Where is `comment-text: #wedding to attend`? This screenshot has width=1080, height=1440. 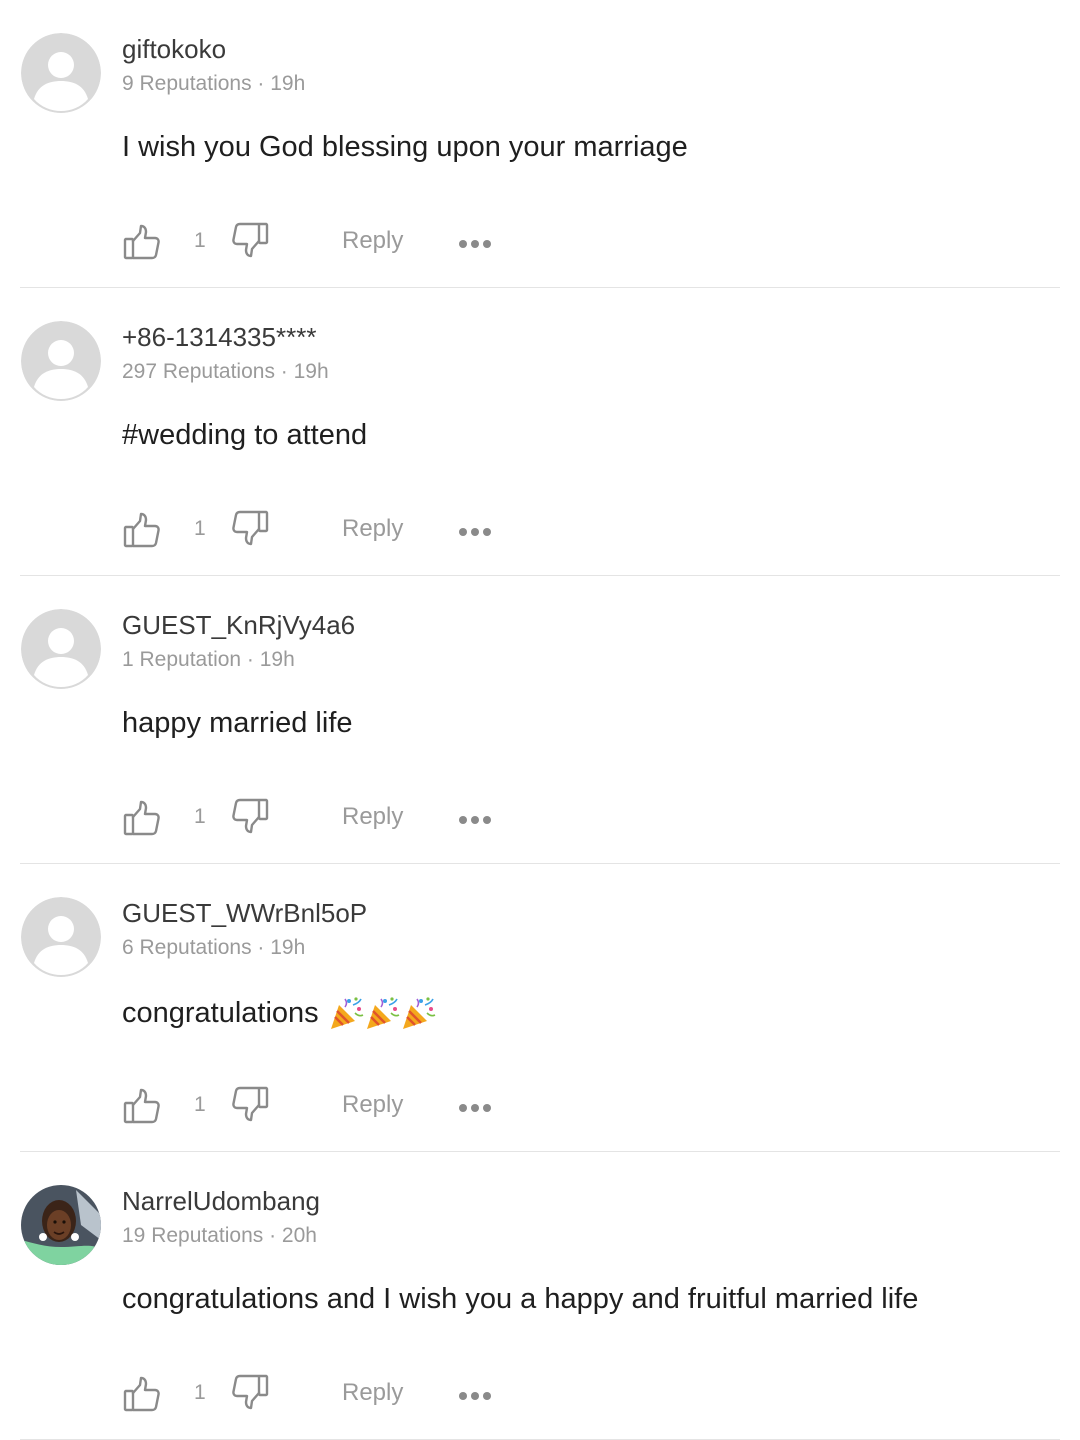 comment-text: #wedding to attend is located at coordinates (249, 435).